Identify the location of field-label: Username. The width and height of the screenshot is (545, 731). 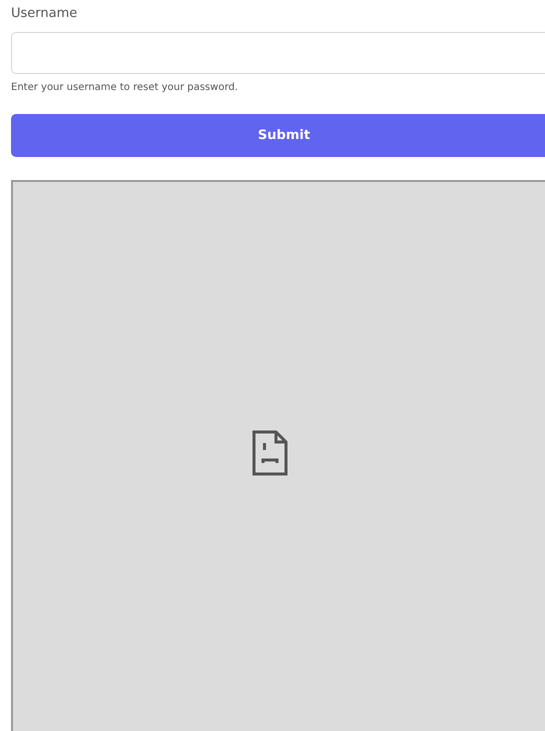
(44, 14).